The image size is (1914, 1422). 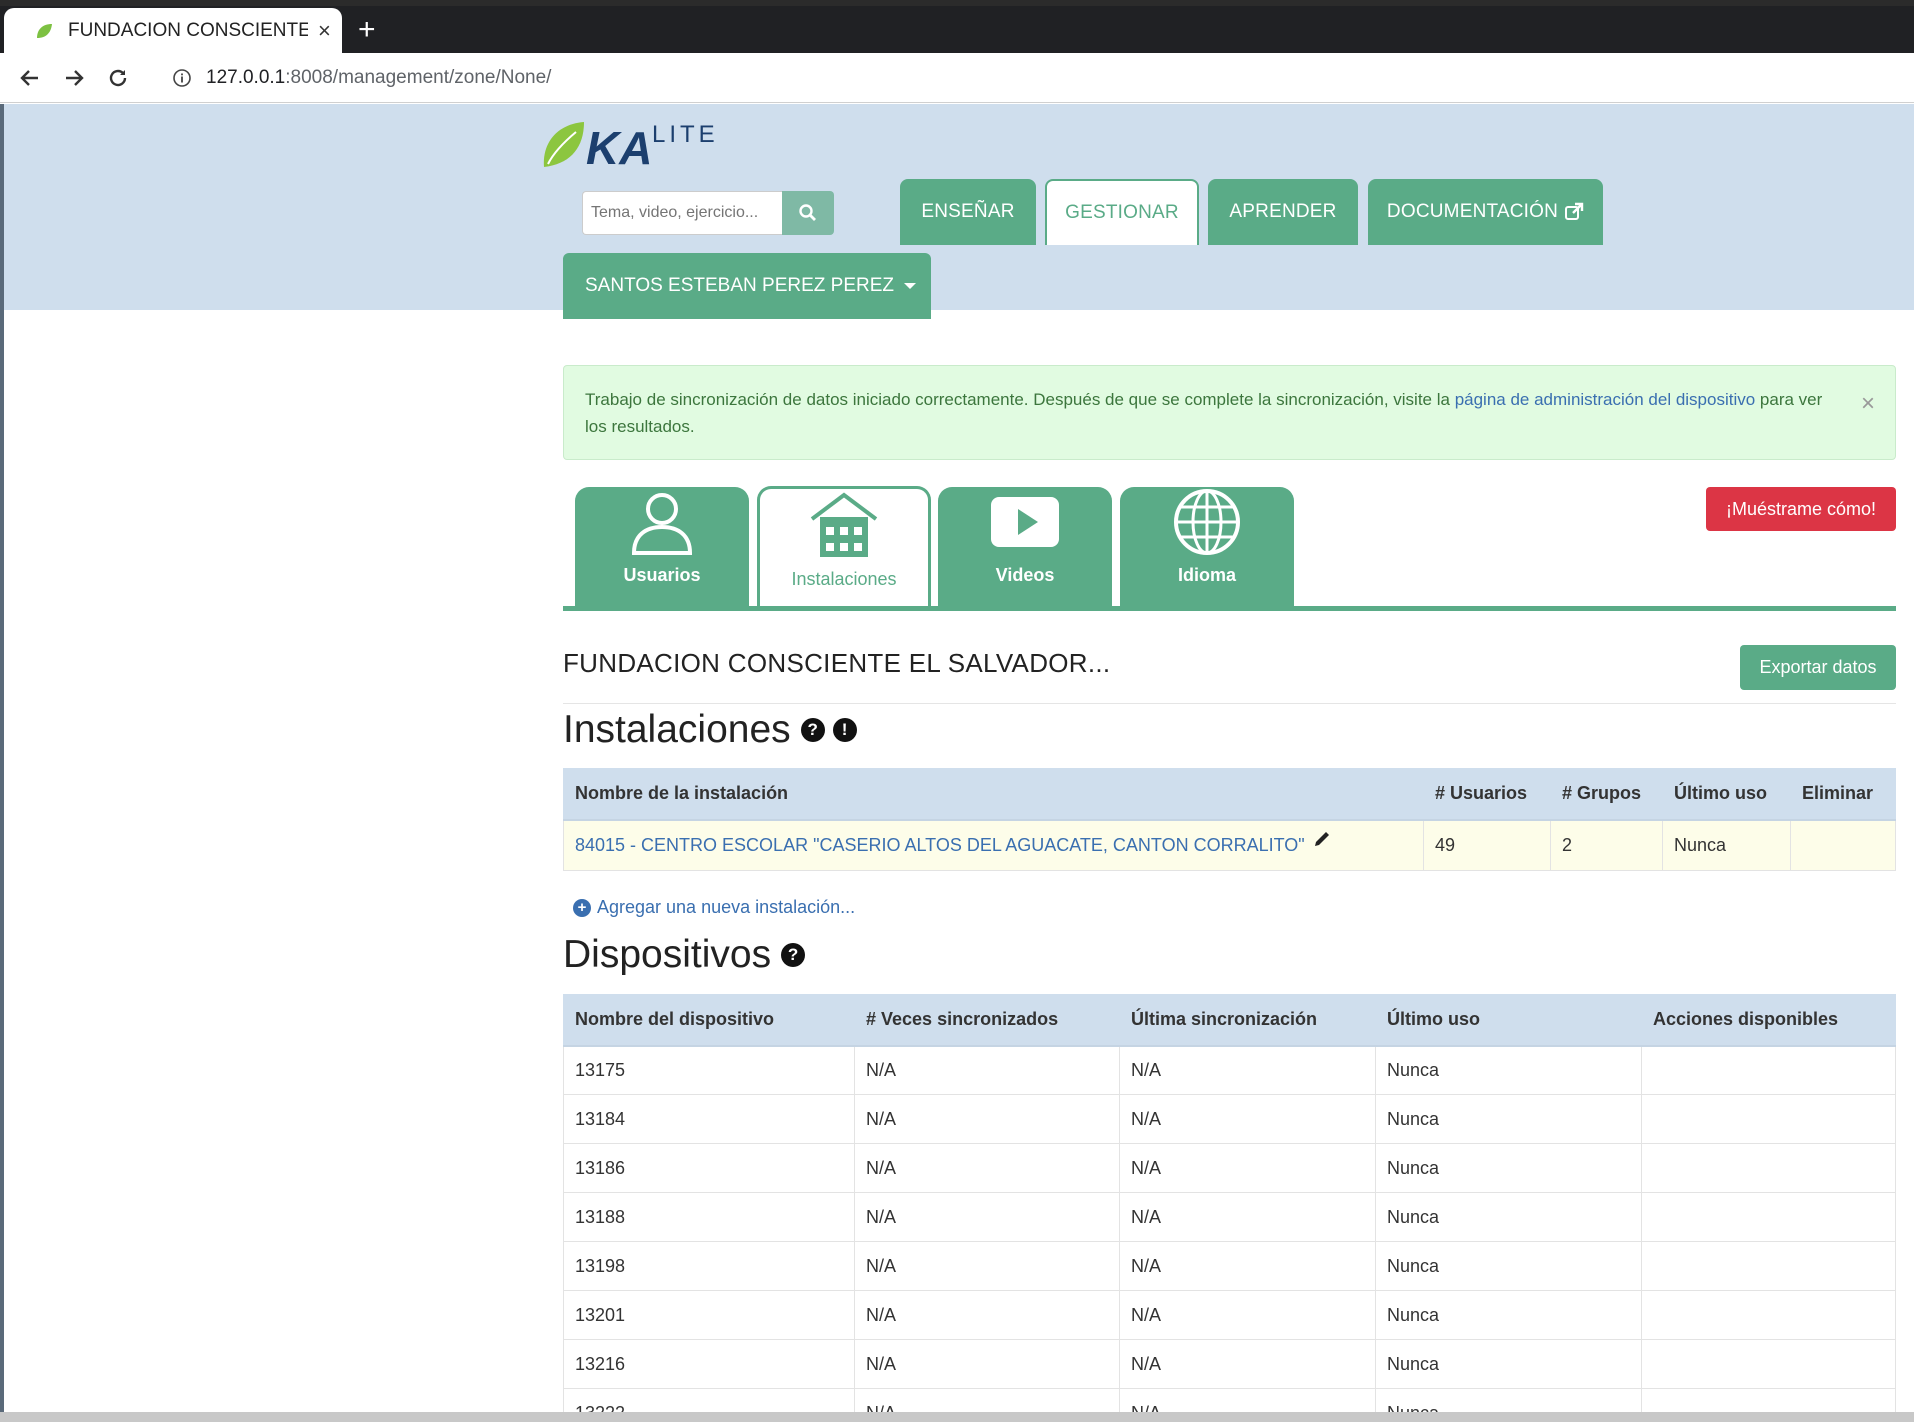 What do you see at coordinates (1574, 211) in the screenshot?
I see `external-link-icon` at bounding box center [1574, 211].